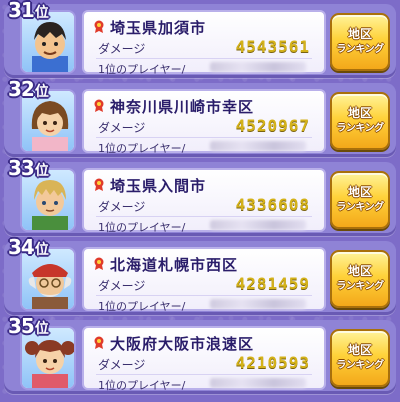  What do you see at coordinates (272, 362) in the screenshot?
I see `damage-value: 4210593` at bounding box center [272, 362].